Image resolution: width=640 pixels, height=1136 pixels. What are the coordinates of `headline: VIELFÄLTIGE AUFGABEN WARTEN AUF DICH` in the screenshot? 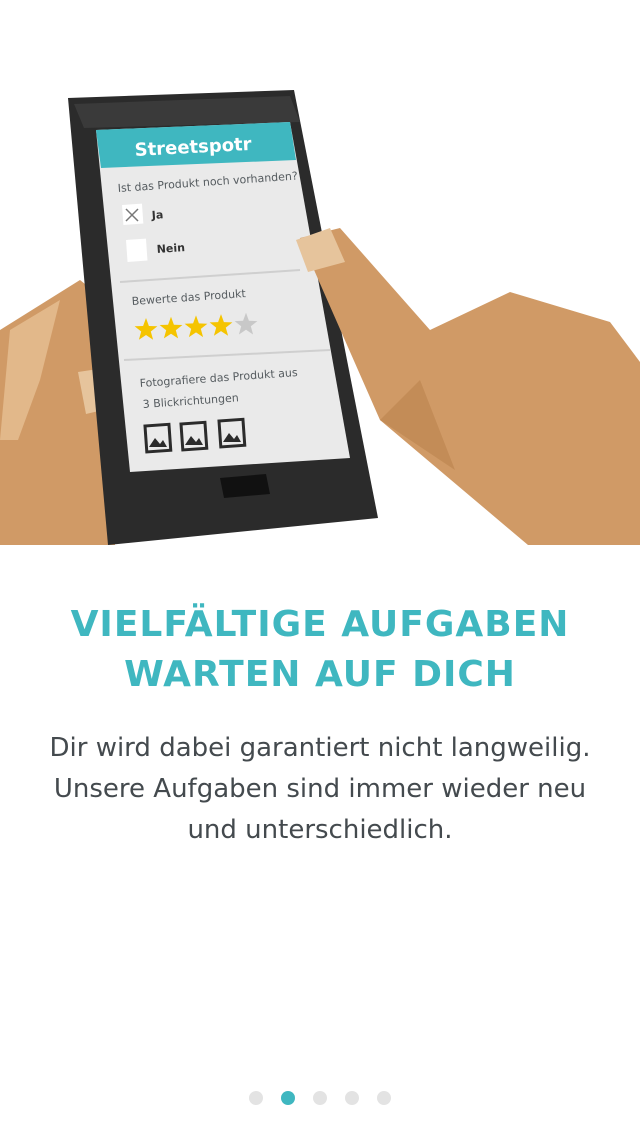 It's located at (320, 650).